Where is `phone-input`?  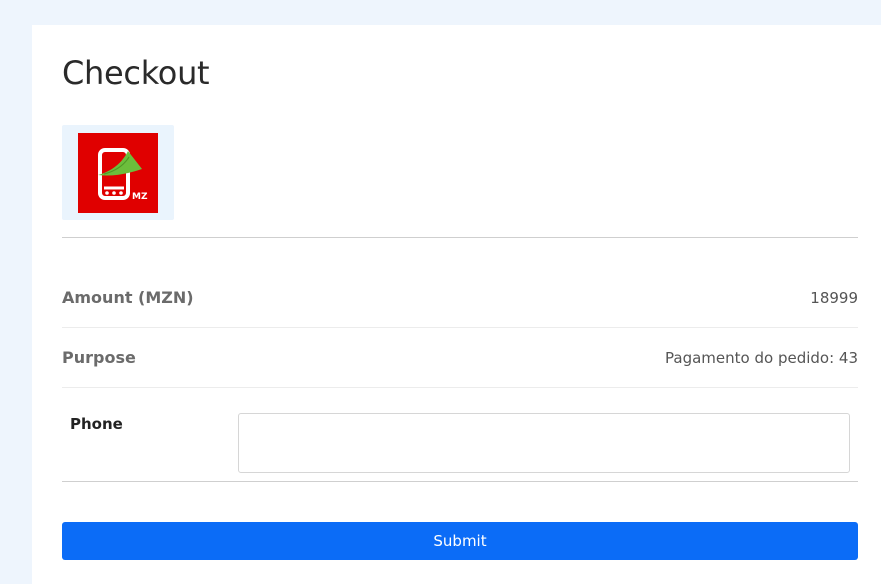 phone-input is located at coordinates (544, 443).